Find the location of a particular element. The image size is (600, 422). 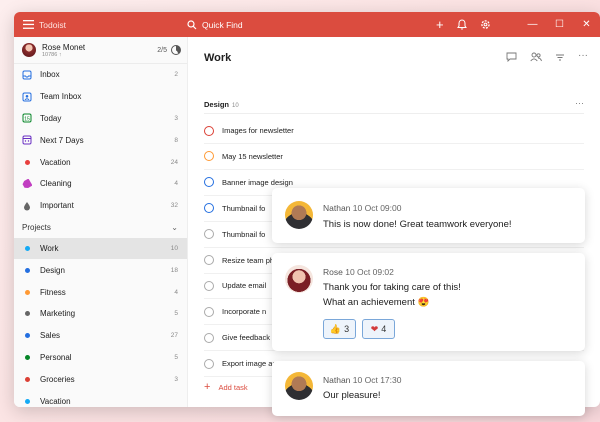

sidebar-item-count: 2 is located at coordinates (176, 75).